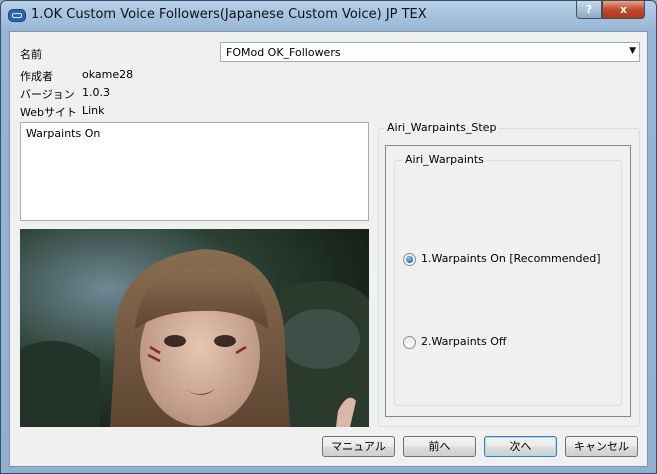 The width and height of the screenshot is (657, 474). What do you see at coordinates (409, 342) in the screenshot?
I see `radio-unselected-icon` at bounding box center [409, 342].